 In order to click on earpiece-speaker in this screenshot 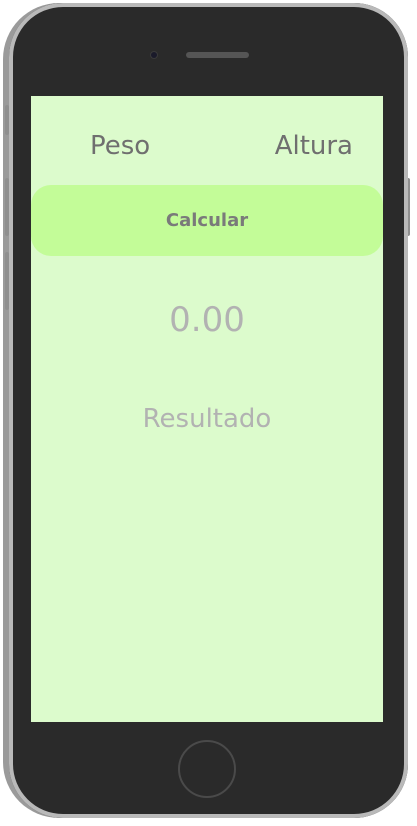, I will do `click(217, 55)`.